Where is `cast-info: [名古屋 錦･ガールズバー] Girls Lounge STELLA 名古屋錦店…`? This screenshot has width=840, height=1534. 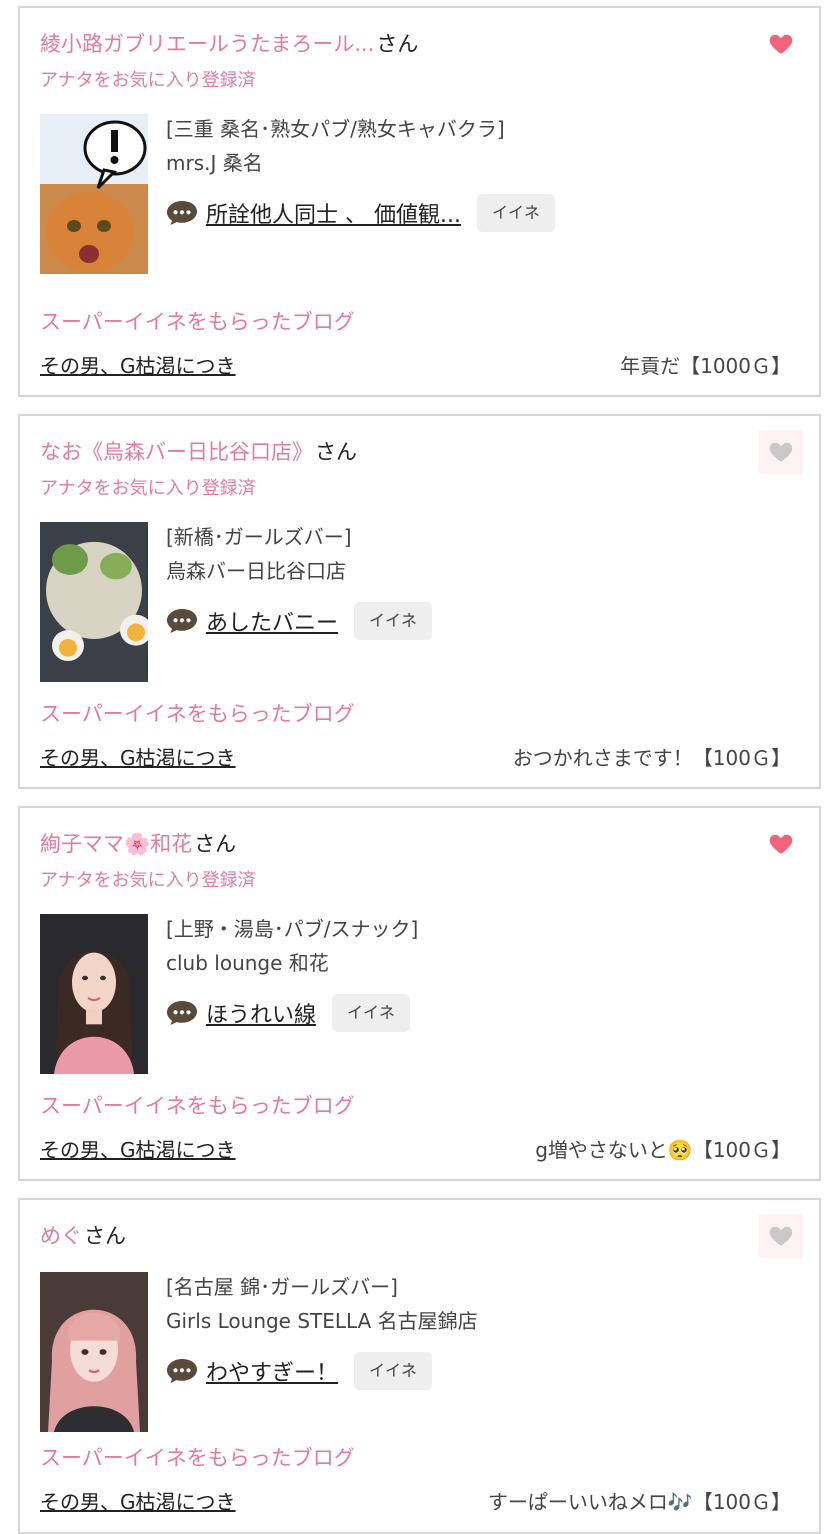
cast-info: [名古屋 錦･ガールズバー] Girls Lounge STELLA 名古屋錦店… is located at coordinates (322, 1332).